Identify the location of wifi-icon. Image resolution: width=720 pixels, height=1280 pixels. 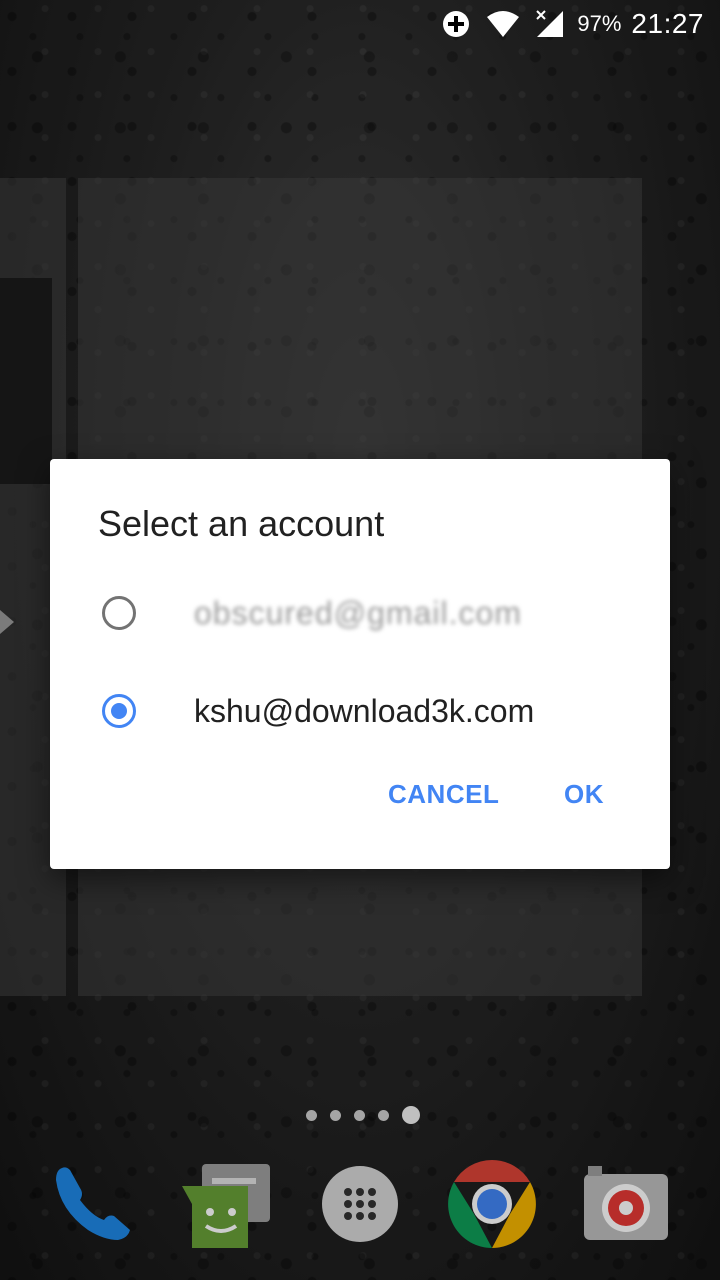
(503, 24).